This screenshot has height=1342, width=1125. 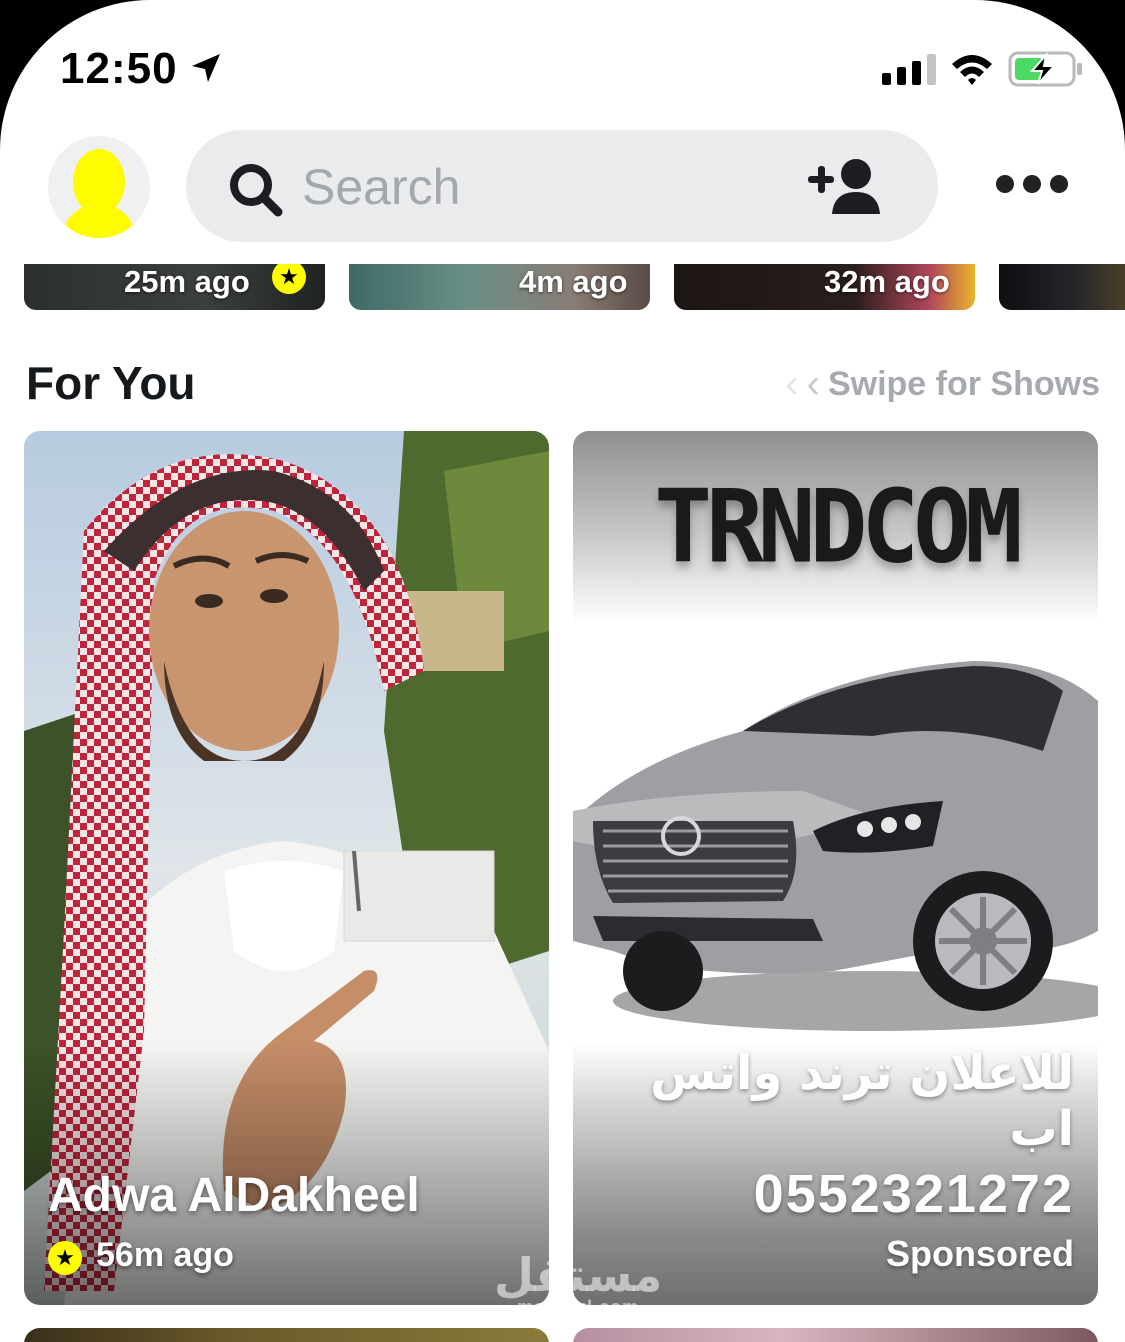 I want to click on watermark-arabic: مستقل, so click(x=578, y=1275).